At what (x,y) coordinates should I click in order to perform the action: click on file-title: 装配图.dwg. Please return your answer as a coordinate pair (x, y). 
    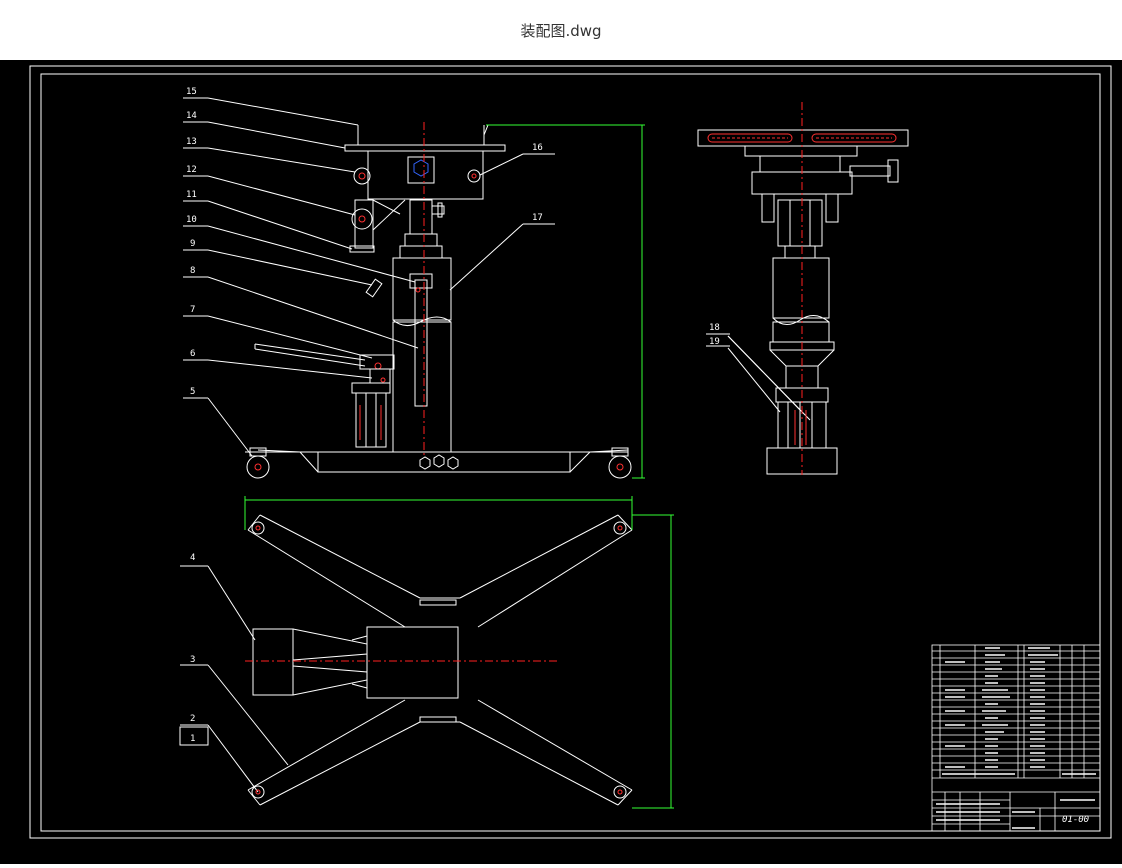
    Looking at the image, I should click on (561, 30).